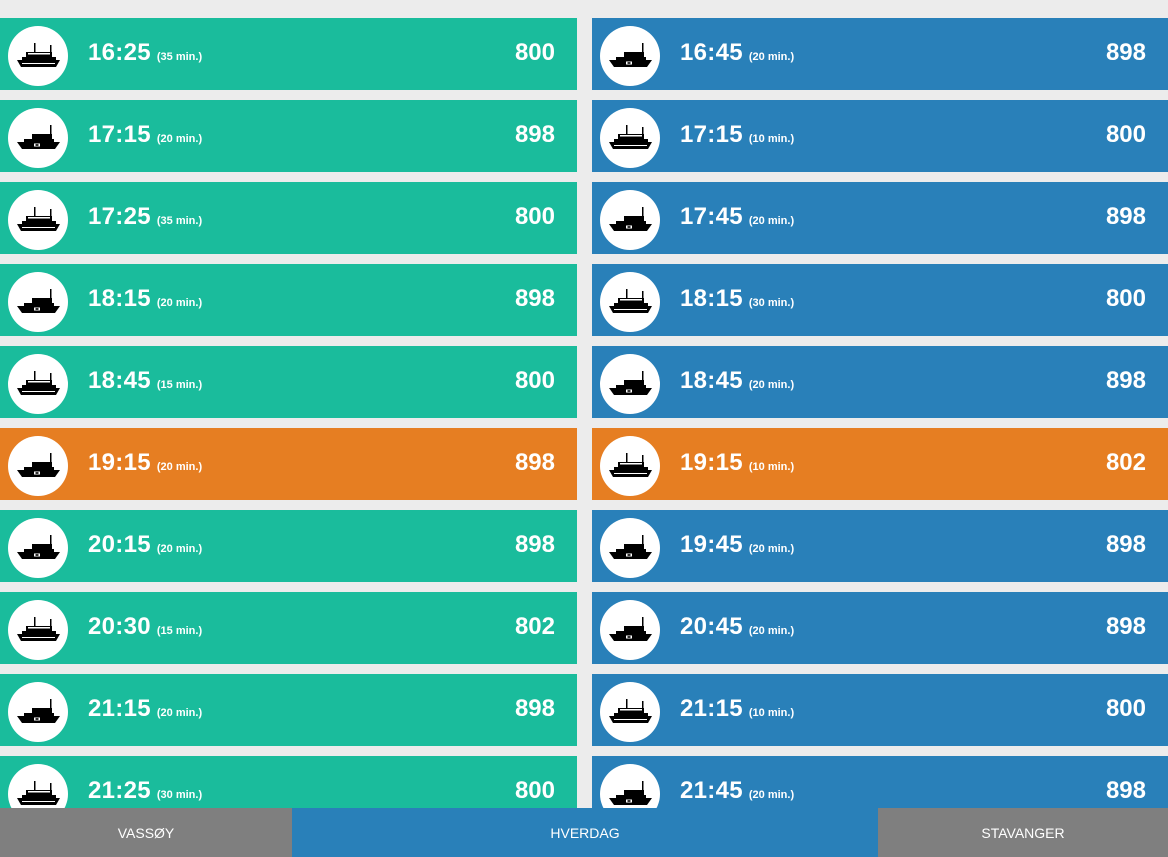 This screenshot has height=857, width=1168. I want to click on trip-duration: (35 min.), so click(179, 221).